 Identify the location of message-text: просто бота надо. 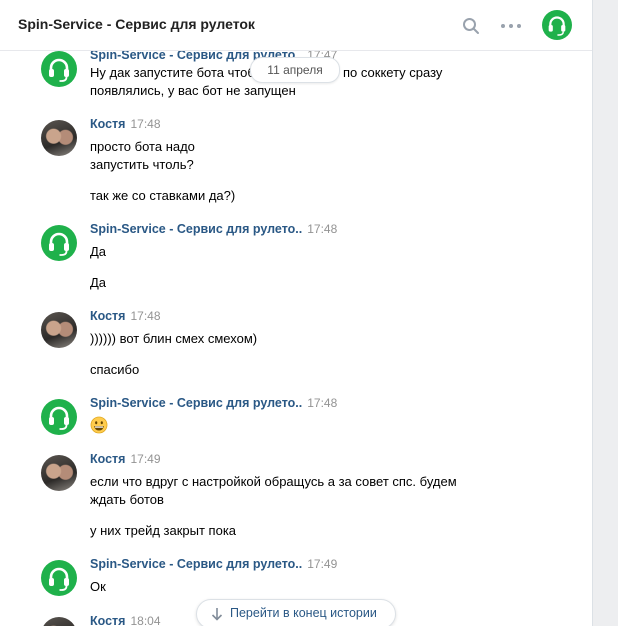
(142, 146).